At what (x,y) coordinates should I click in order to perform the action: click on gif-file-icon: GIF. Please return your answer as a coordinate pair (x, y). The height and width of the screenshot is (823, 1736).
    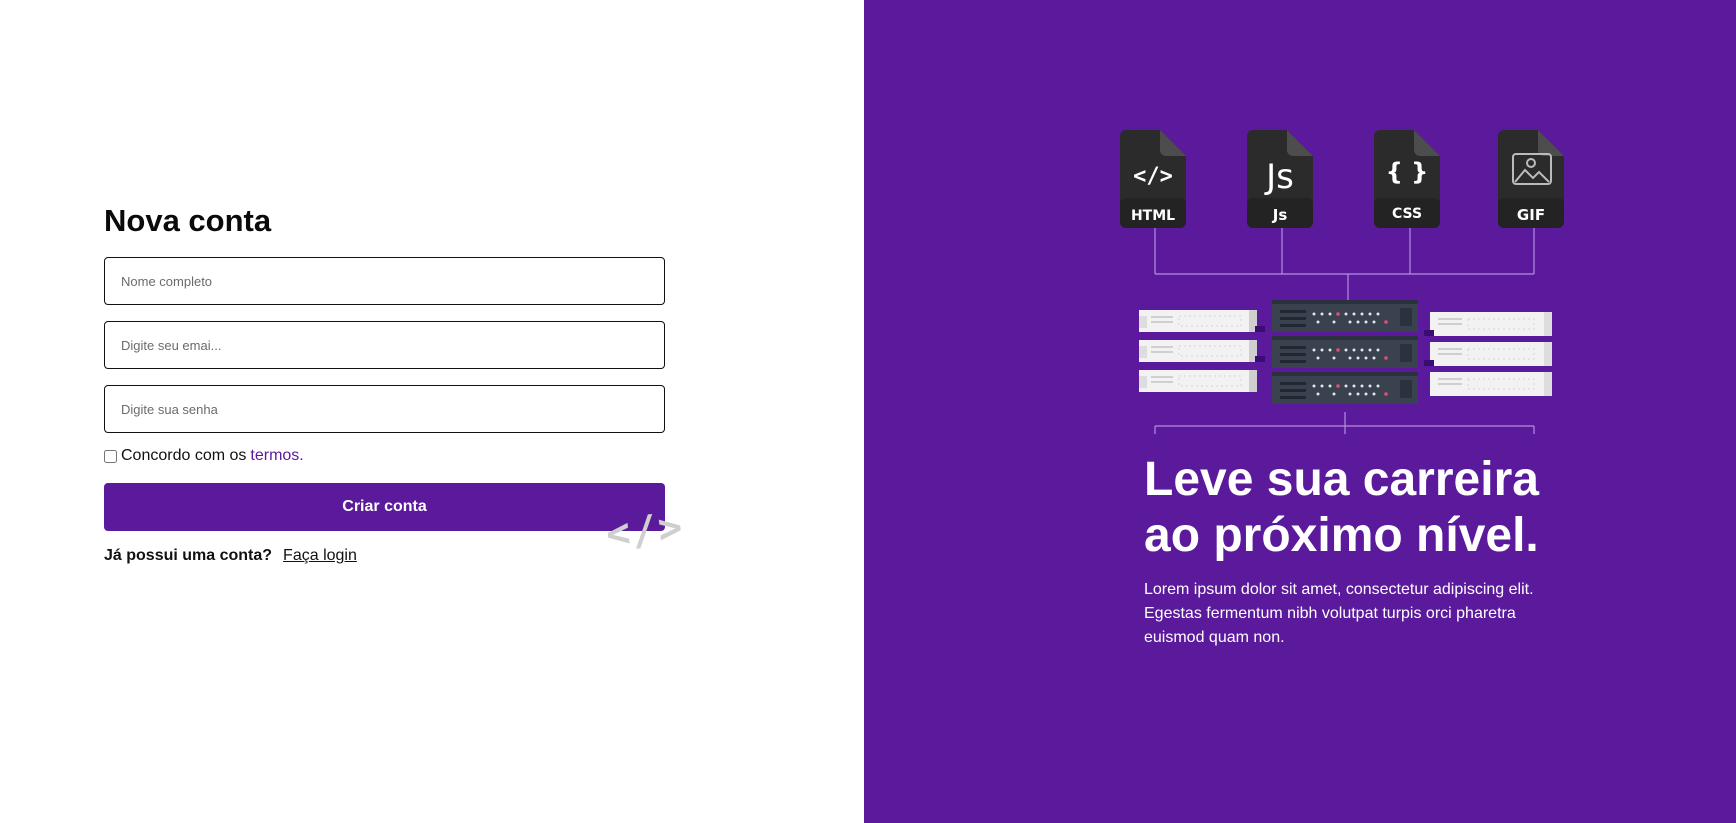
    Looking at the image, I should click on (1531, 179).